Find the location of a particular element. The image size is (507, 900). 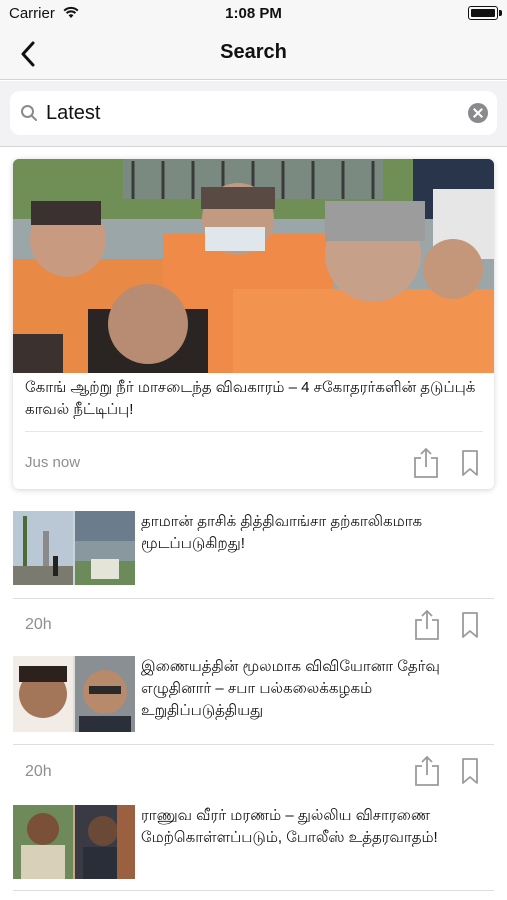

page-title: Search is located at coordinates (253, 52).